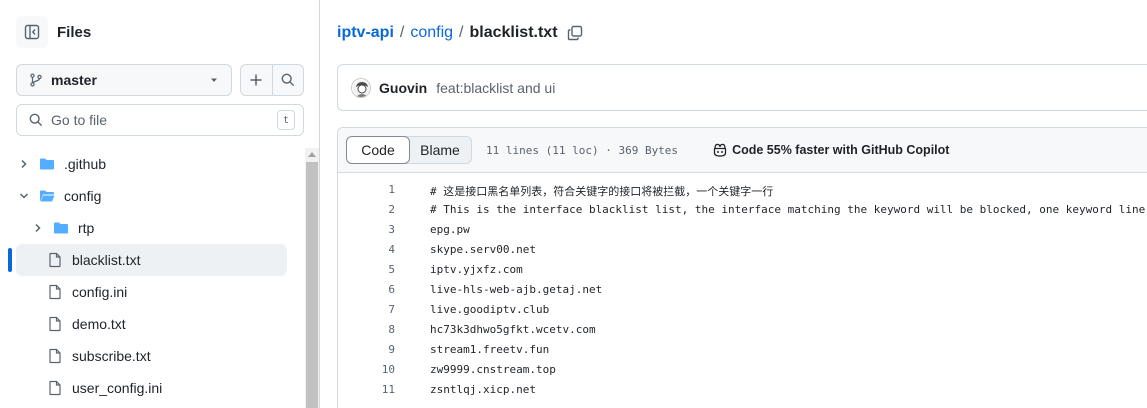  I want to click on triangle-down-icon, so click(214, 80).